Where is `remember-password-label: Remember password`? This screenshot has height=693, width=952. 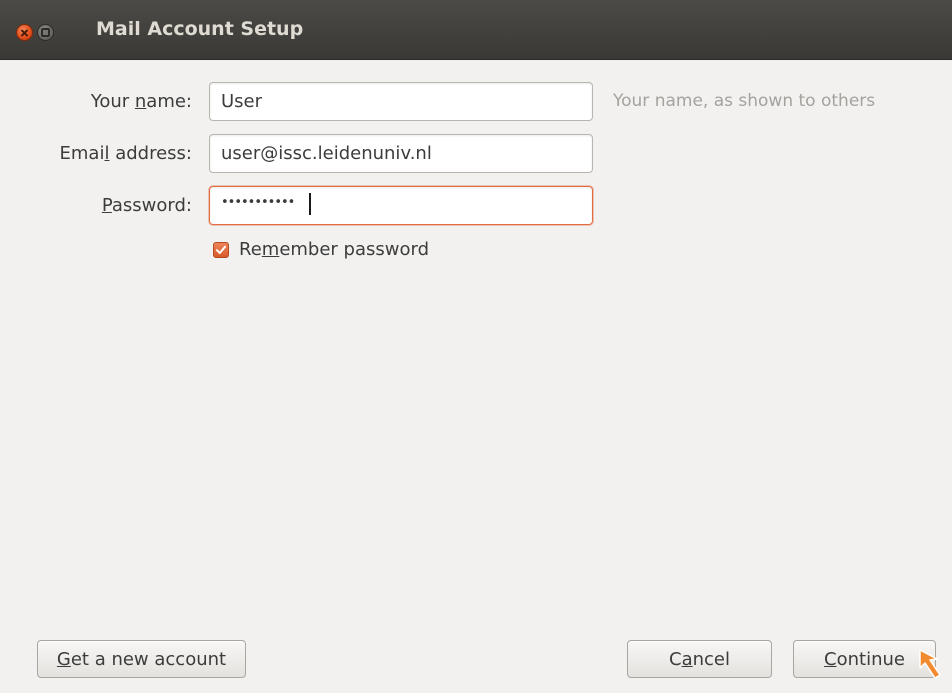 remember-password-label: Remember password is located at coordinates (334, 249).